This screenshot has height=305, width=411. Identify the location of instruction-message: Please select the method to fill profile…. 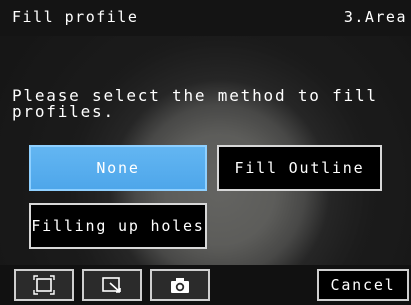
(195, 103).